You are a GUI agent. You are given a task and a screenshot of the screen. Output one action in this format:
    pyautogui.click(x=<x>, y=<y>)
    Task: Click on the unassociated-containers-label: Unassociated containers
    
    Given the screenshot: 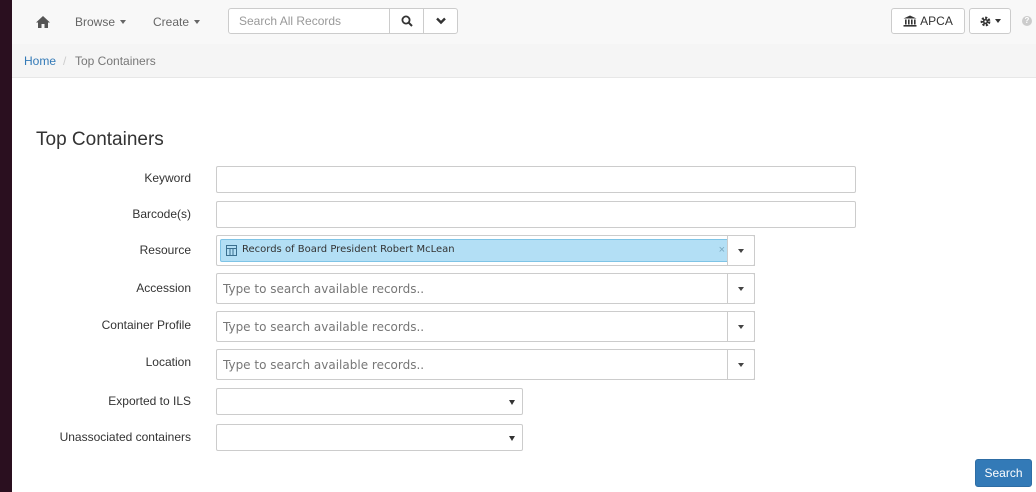 What is the action you would take?
    pyautogui.click(x=125, y=437)
    